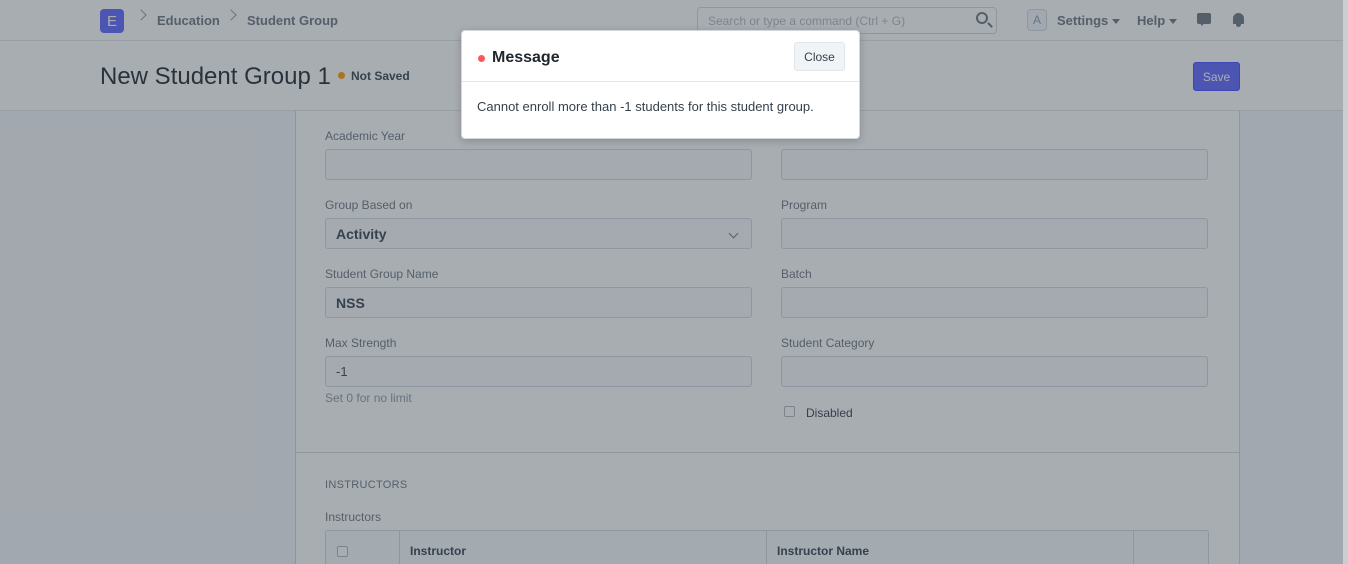  I want to click on modal-title: Message, so click(526, 57).